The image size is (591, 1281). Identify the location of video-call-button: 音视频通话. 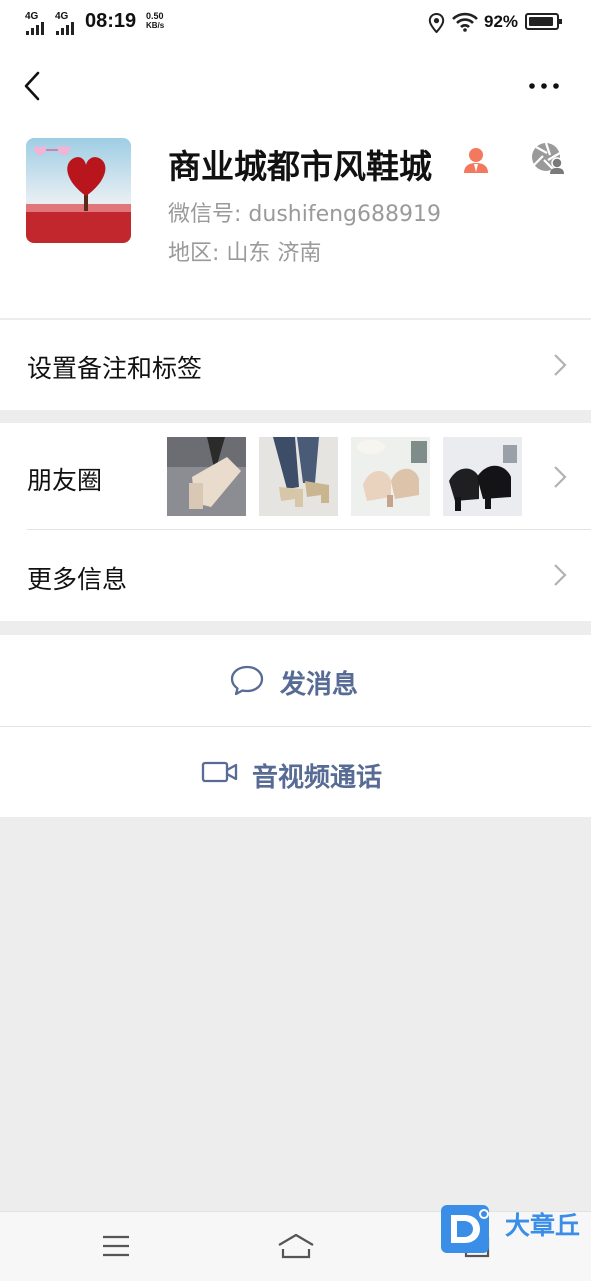
(295, 772).